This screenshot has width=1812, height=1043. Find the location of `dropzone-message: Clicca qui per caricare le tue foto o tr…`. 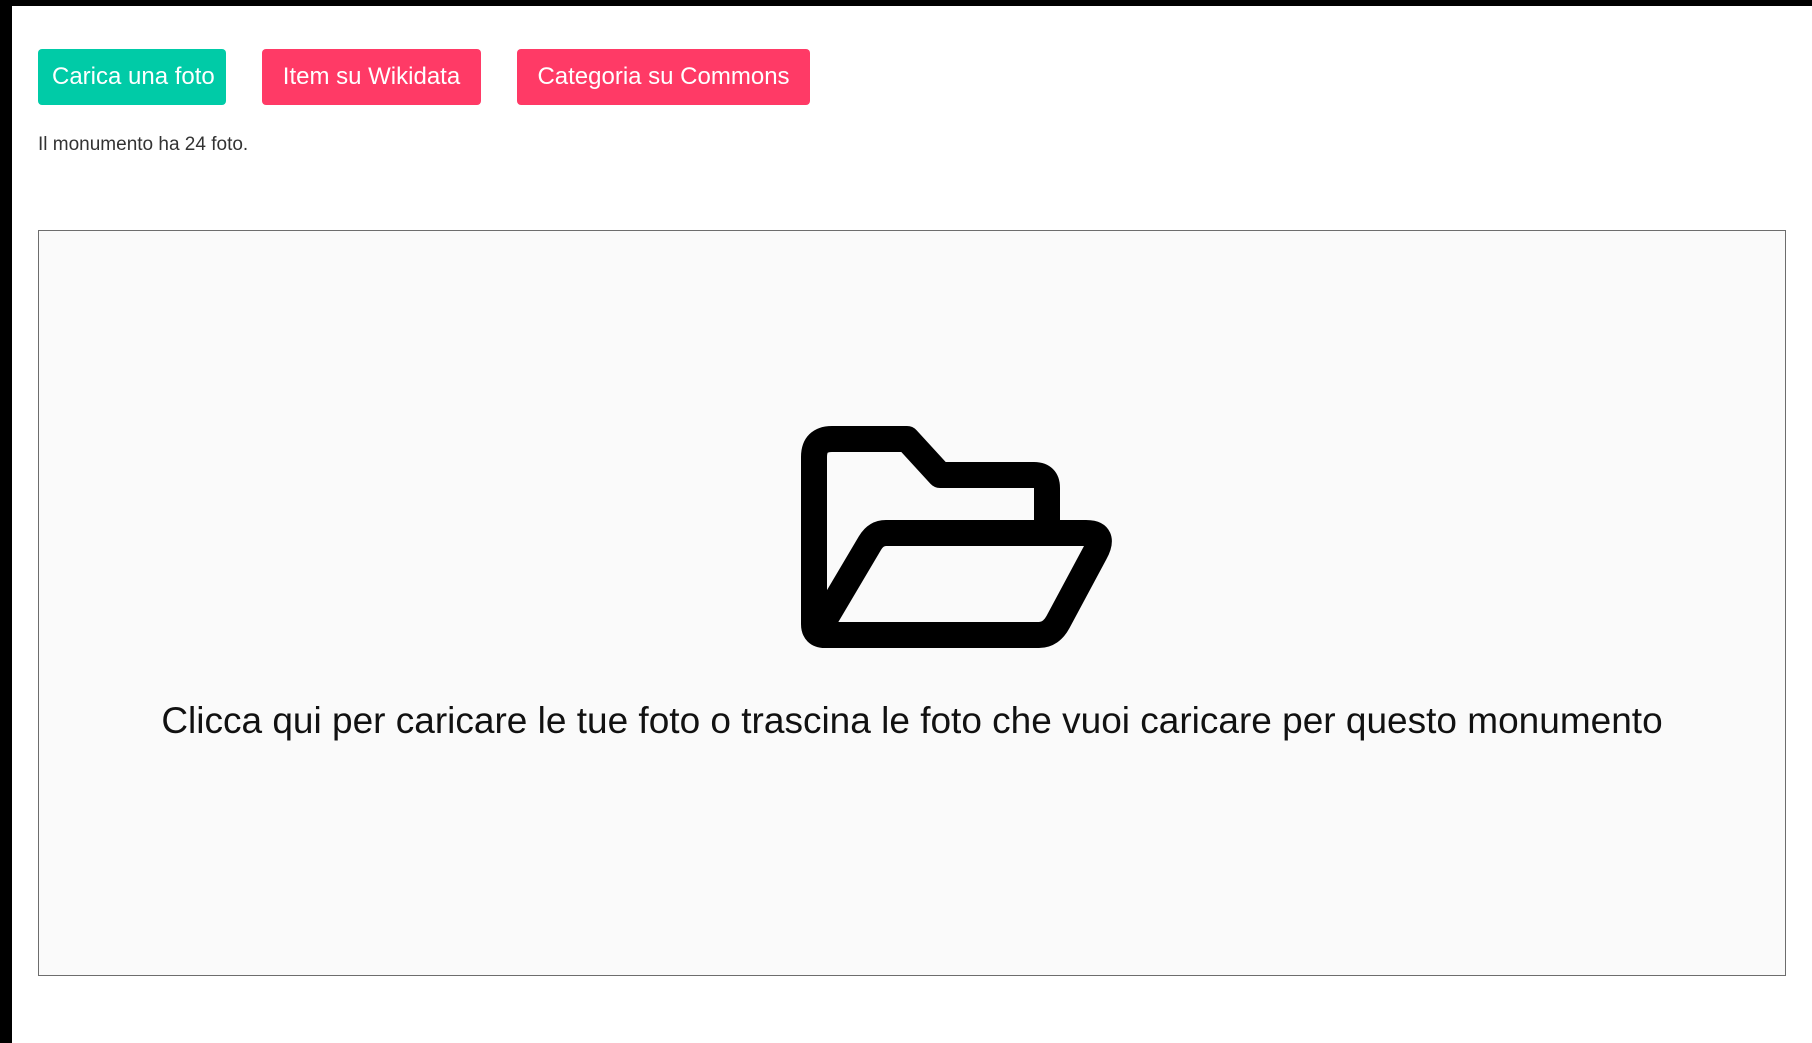

dropzone-message: Clicca qui per caricare le tue foto o tr… is located at coordinates (912, 720).